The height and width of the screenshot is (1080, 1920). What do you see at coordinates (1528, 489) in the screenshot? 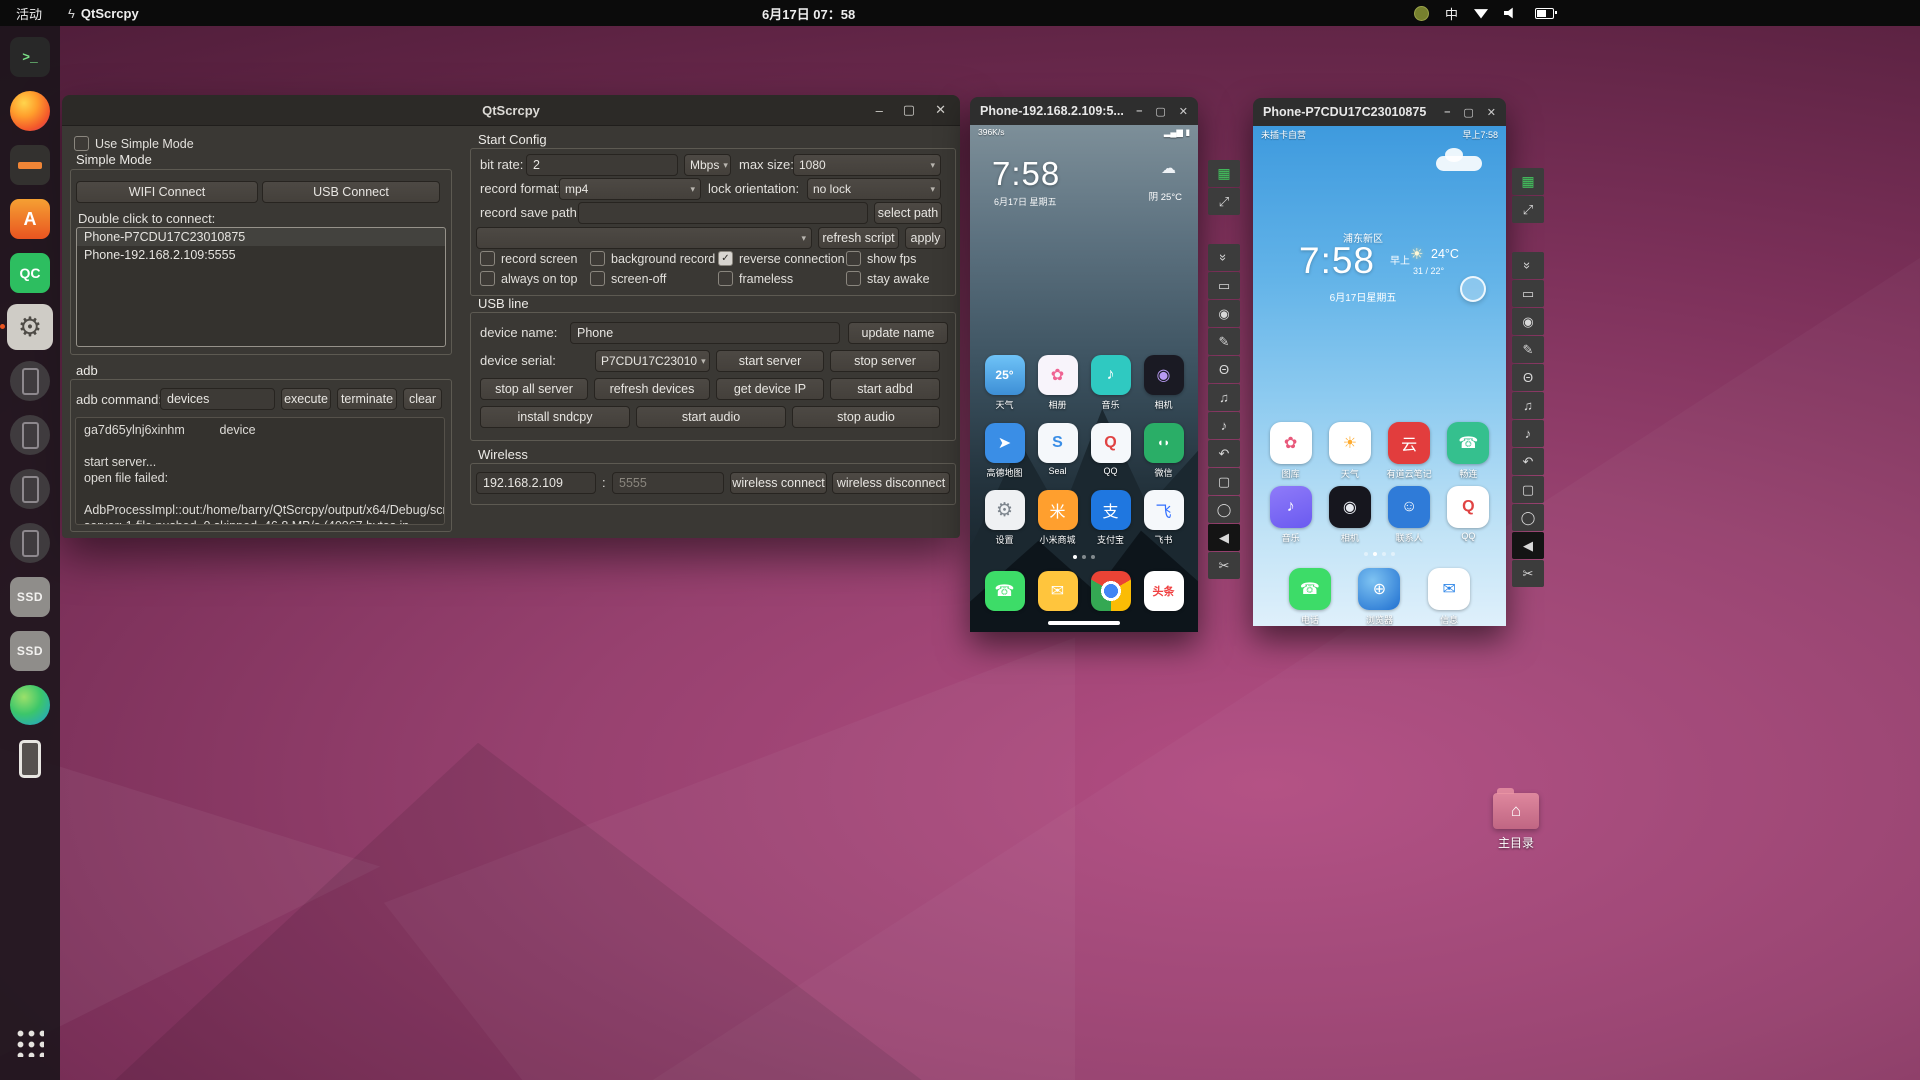
I see `app-switch-button: ▢` at bounding box center [1528, 489].